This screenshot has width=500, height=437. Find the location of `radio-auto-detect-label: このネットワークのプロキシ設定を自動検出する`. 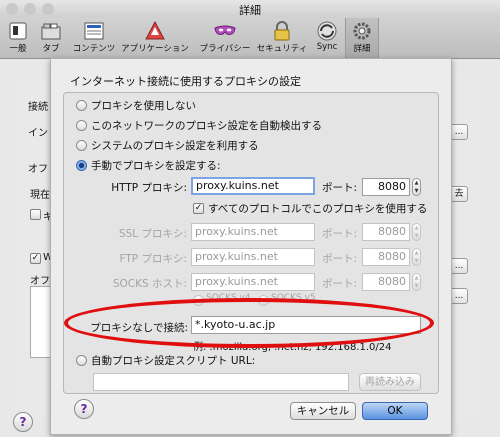

radio-auto-detect-label: このネットワークのプロキシ設定を自動検出する is located at coordinates (206, 126).